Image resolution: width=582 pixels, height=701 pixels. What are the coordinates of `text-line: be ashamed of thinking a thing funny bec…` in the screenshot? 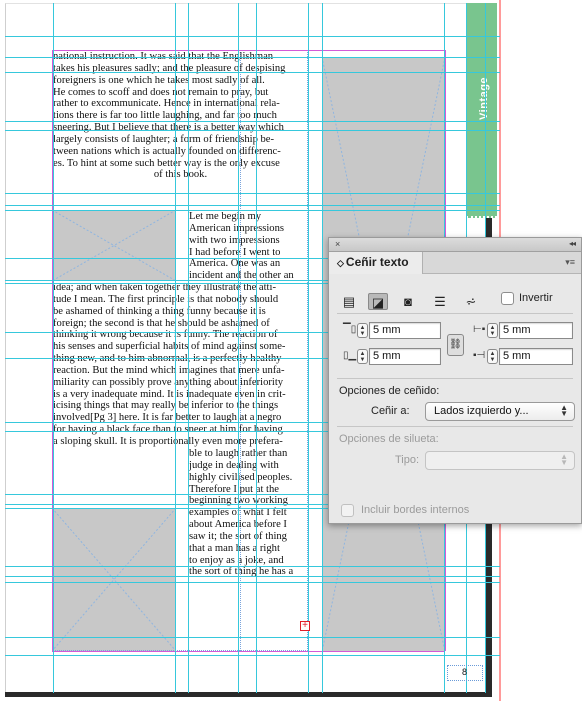 It's located at (159, 311).